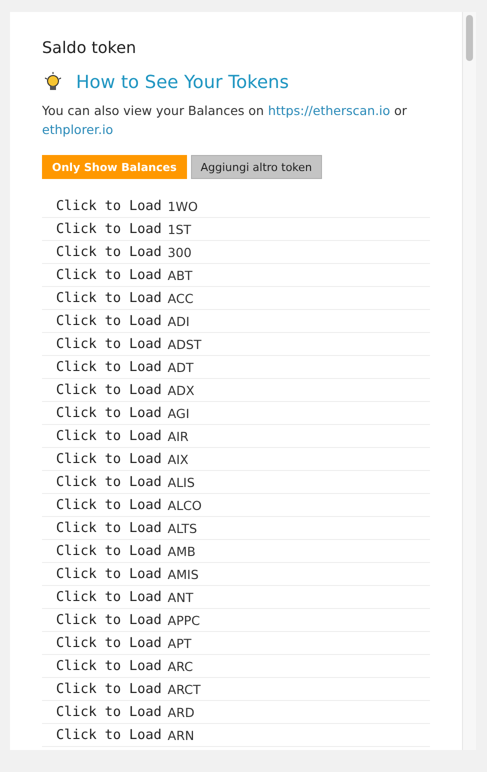 This screenshot has width=487, height=772. Describe the element at coordinates (181, 666) in the screenshot. I see `token-symbol: ARC` at that location.